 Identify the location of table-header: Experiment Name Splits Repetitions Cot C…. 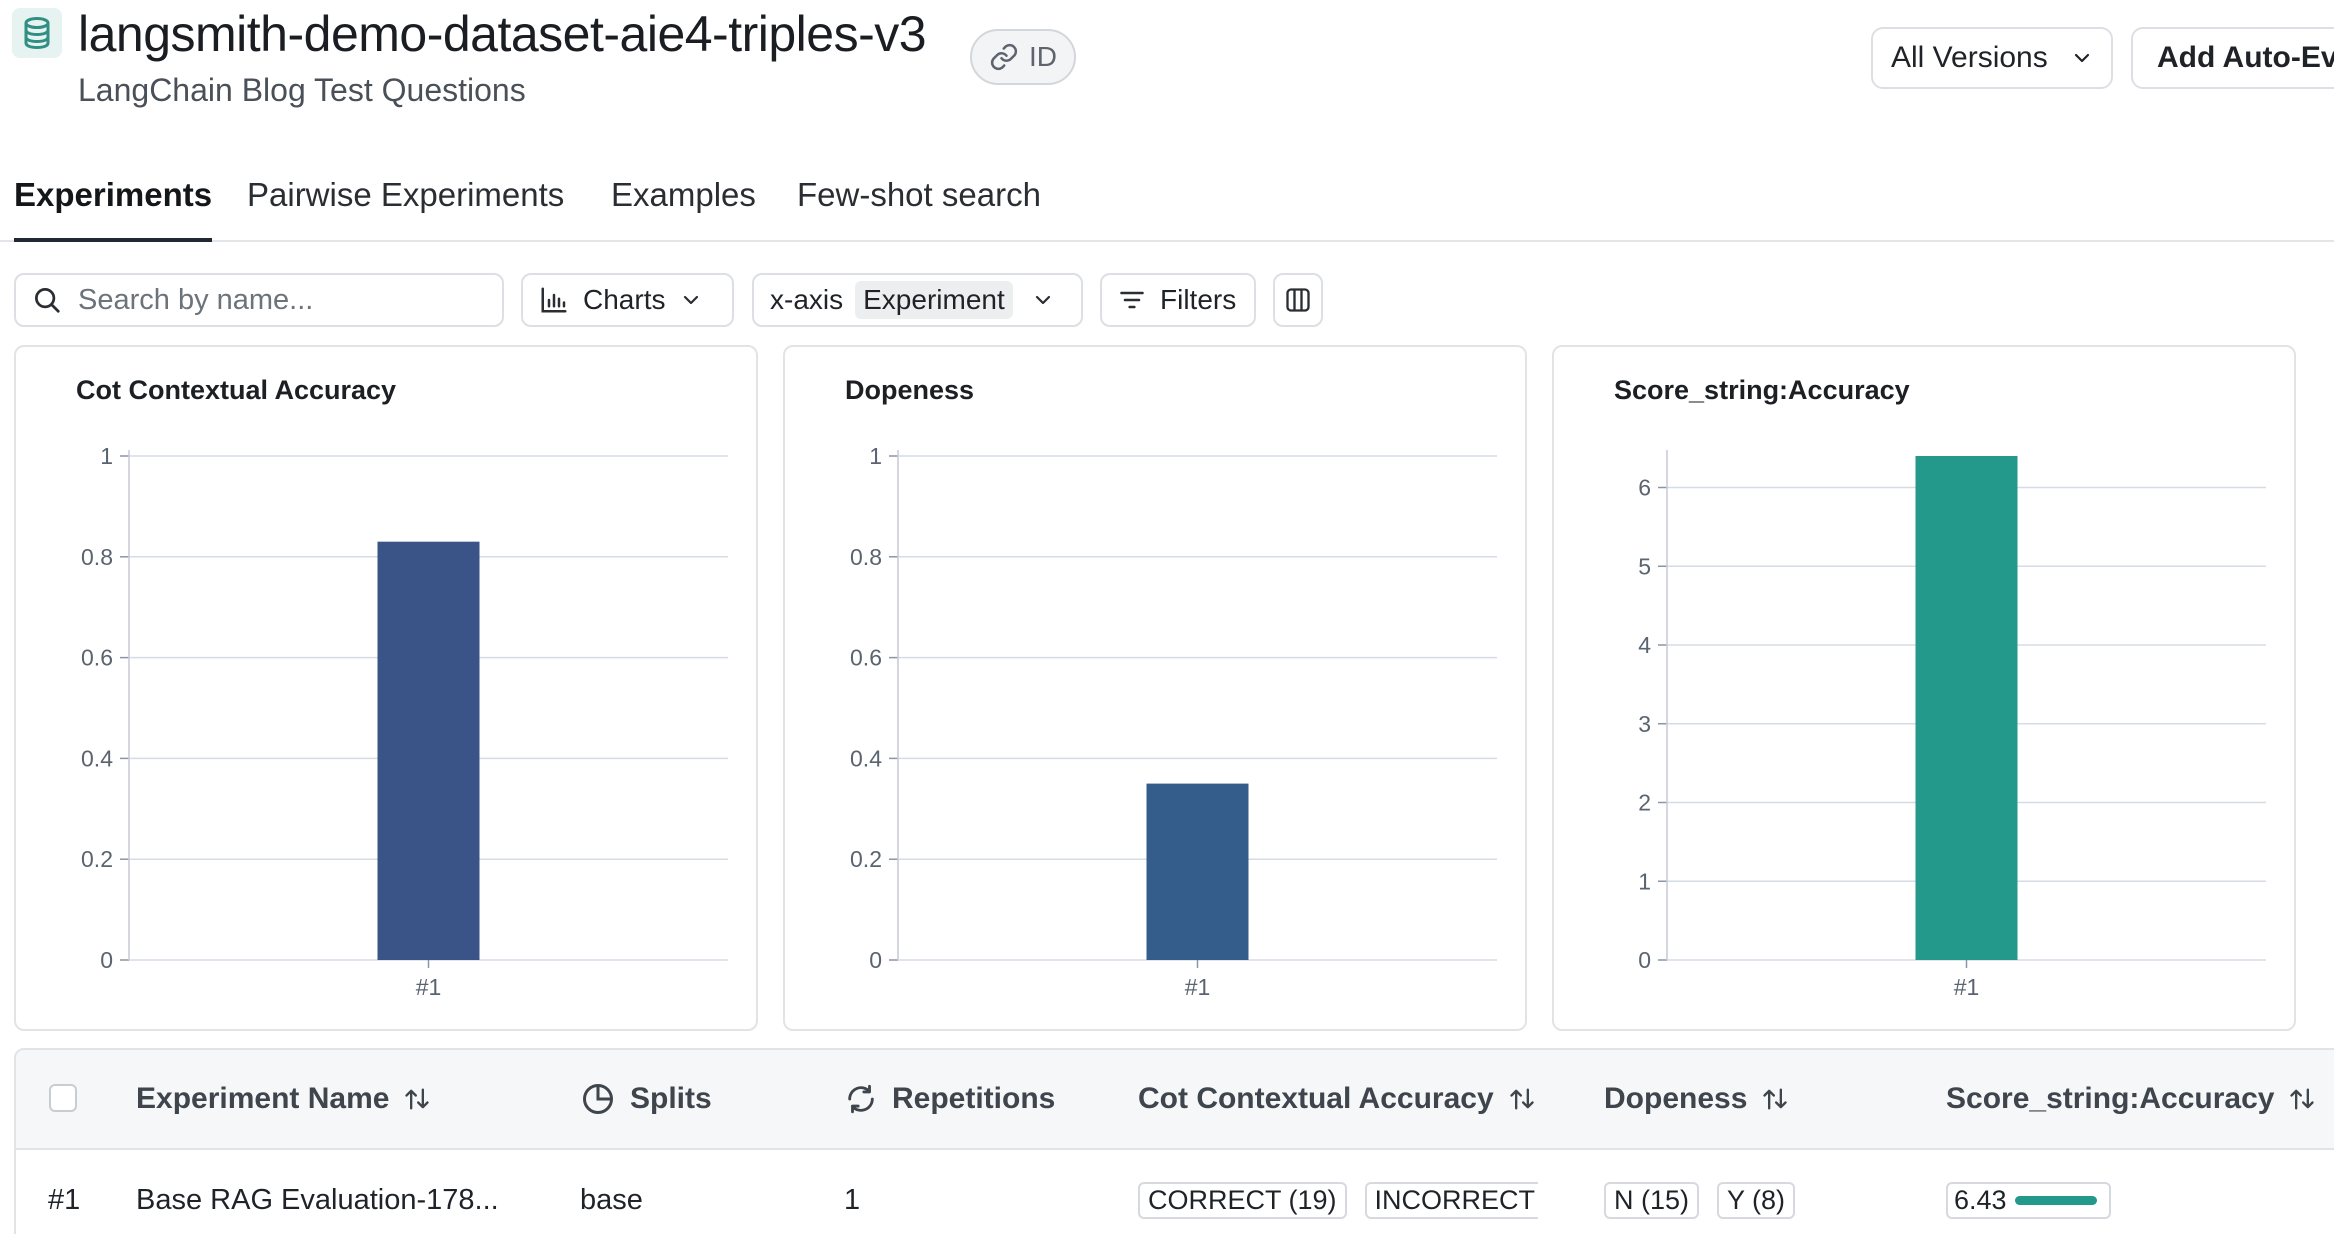
(1175, 1100).